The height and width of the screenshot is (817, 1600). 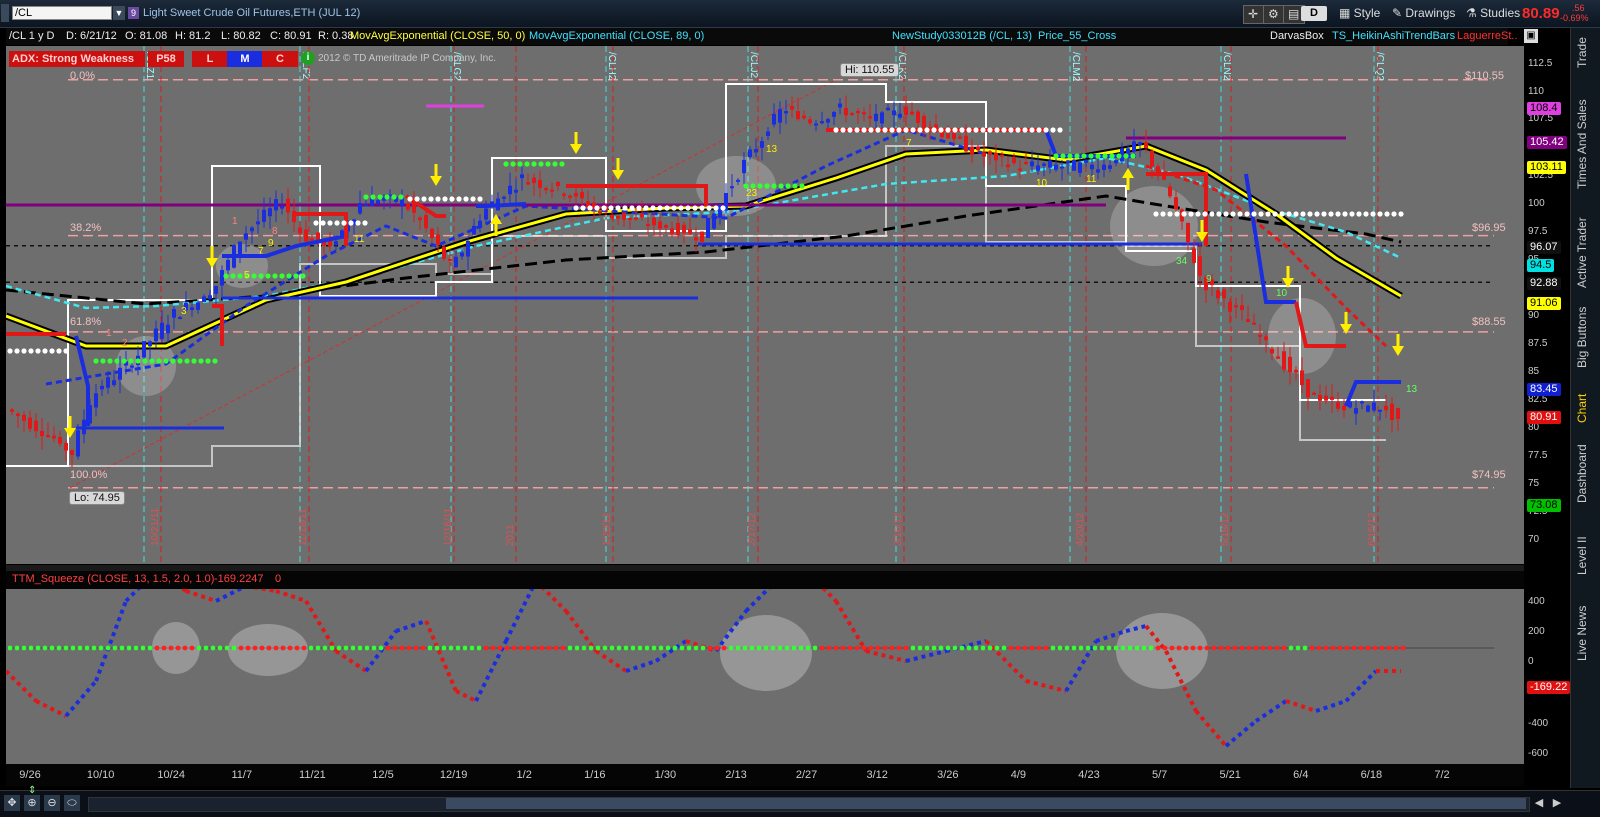 I want to click on date-label: 6/15/12, so click(x=1372, y=529).